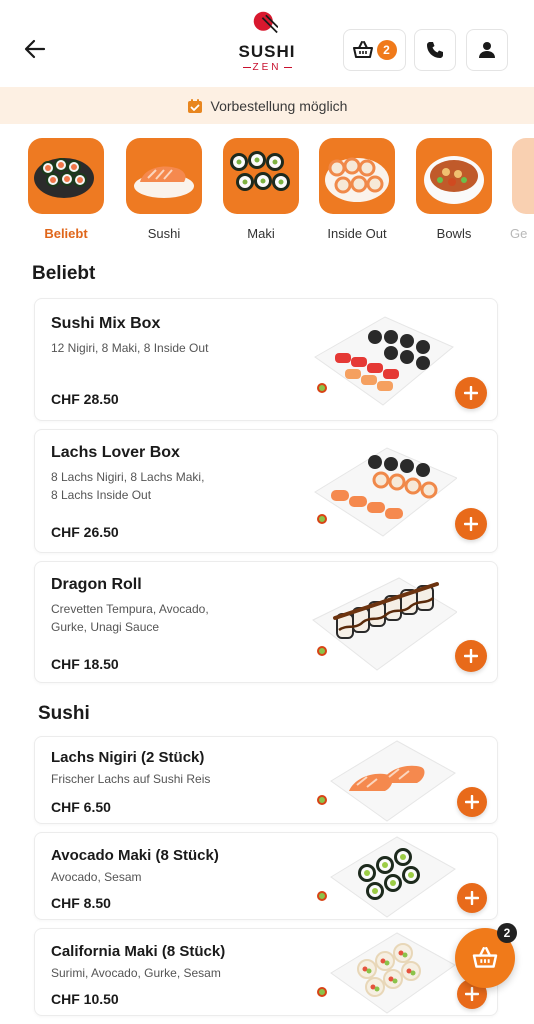 The height and width of the screenshot is (1024, 534). I want to click on product-description: Avocado, Sesam, so click(96, 877).